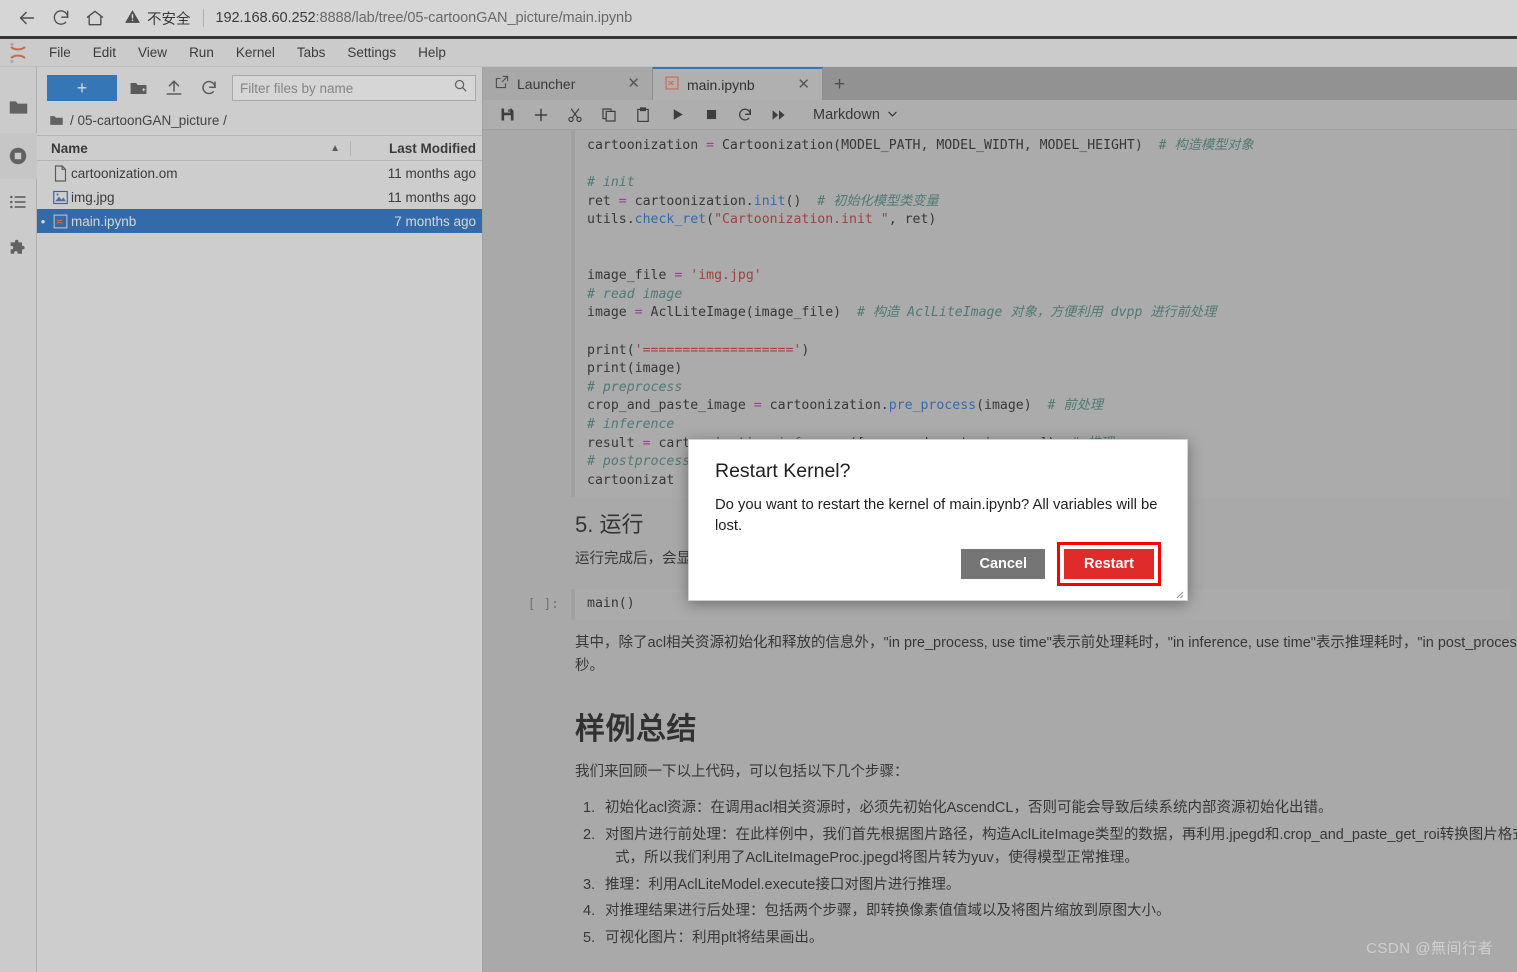 The height and width of the screenshot is (972, 1517). I want to click on paste-icon, so click(643, 115).